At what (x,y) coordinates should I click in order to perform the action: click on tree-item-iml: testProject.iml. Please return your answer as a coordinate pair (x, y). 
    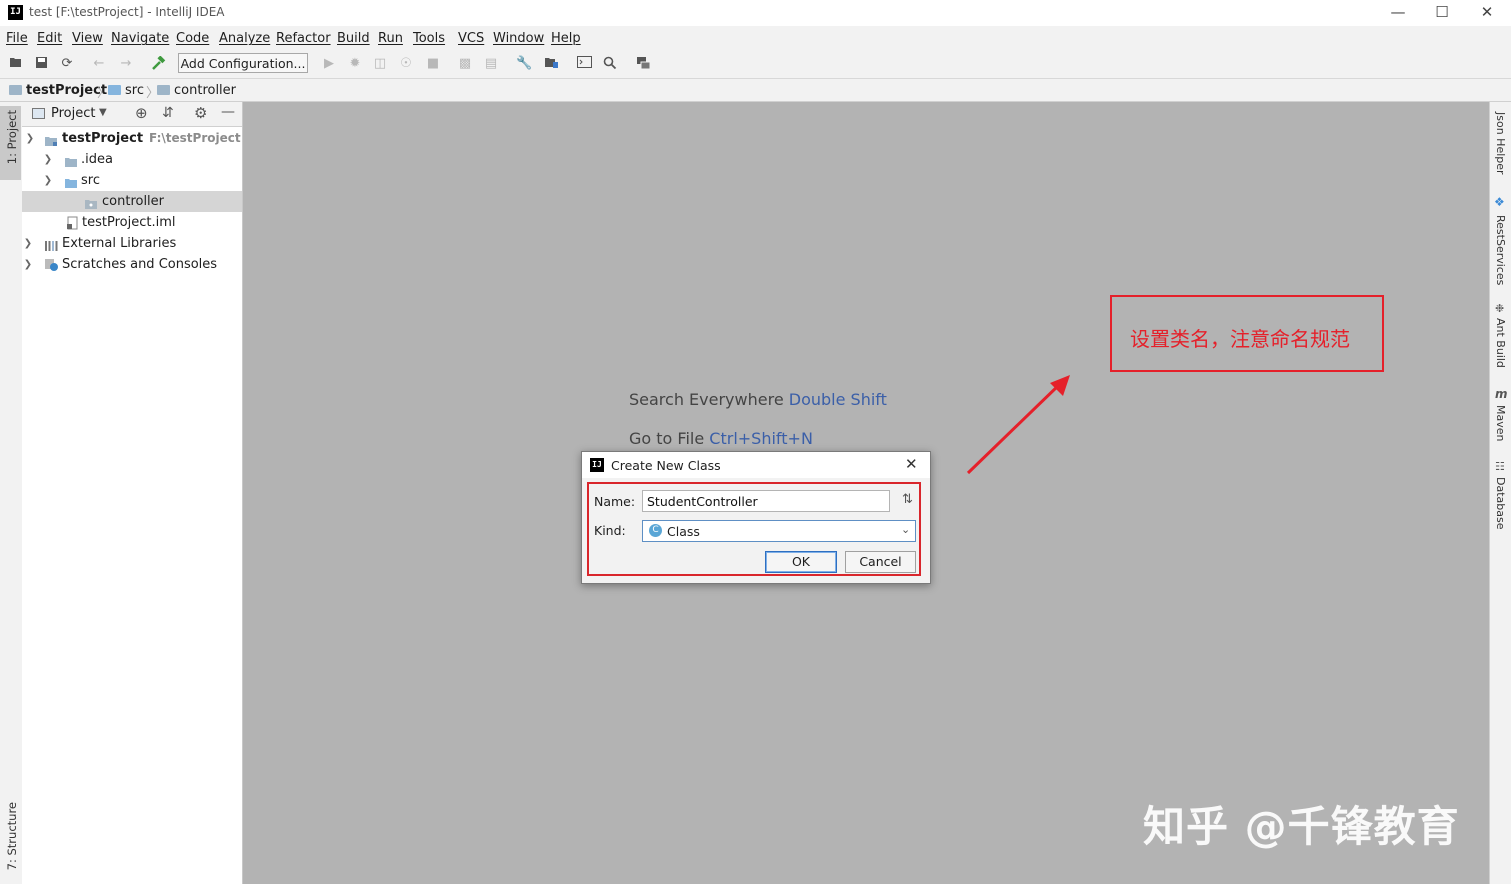
    Looking at the image, I should click on (132, 222).